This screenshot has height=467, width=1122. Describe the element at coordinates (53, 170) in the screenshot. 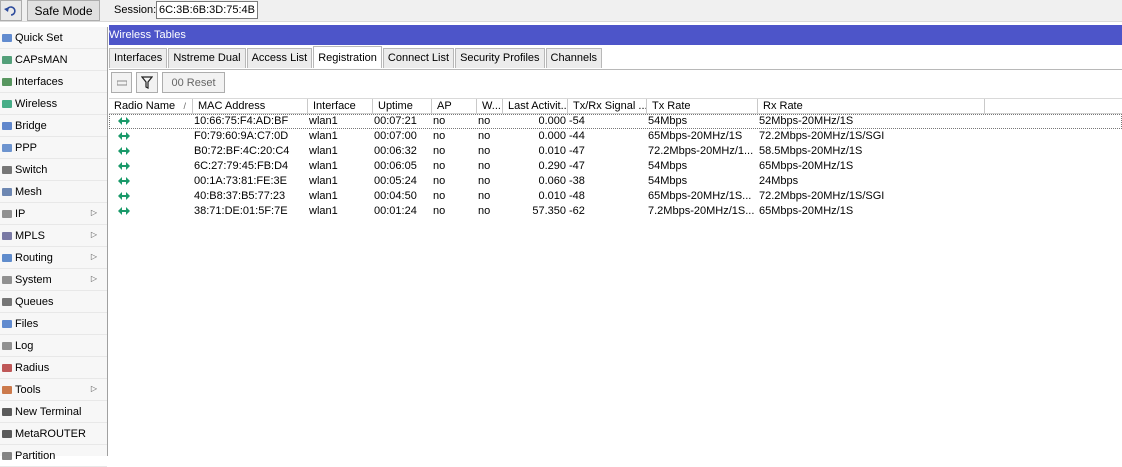

I see `sidebar-item-switch: Switch` at that location.